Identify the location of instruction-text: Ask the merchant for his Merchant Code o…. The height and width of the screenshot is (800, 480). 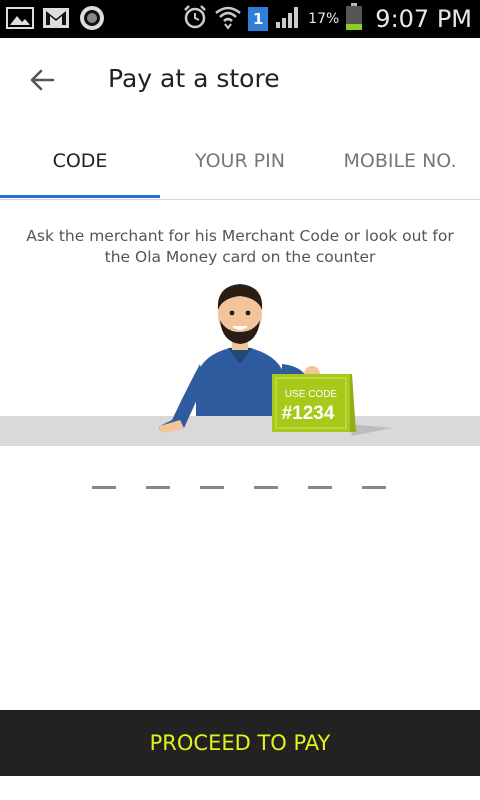
(240, 246).